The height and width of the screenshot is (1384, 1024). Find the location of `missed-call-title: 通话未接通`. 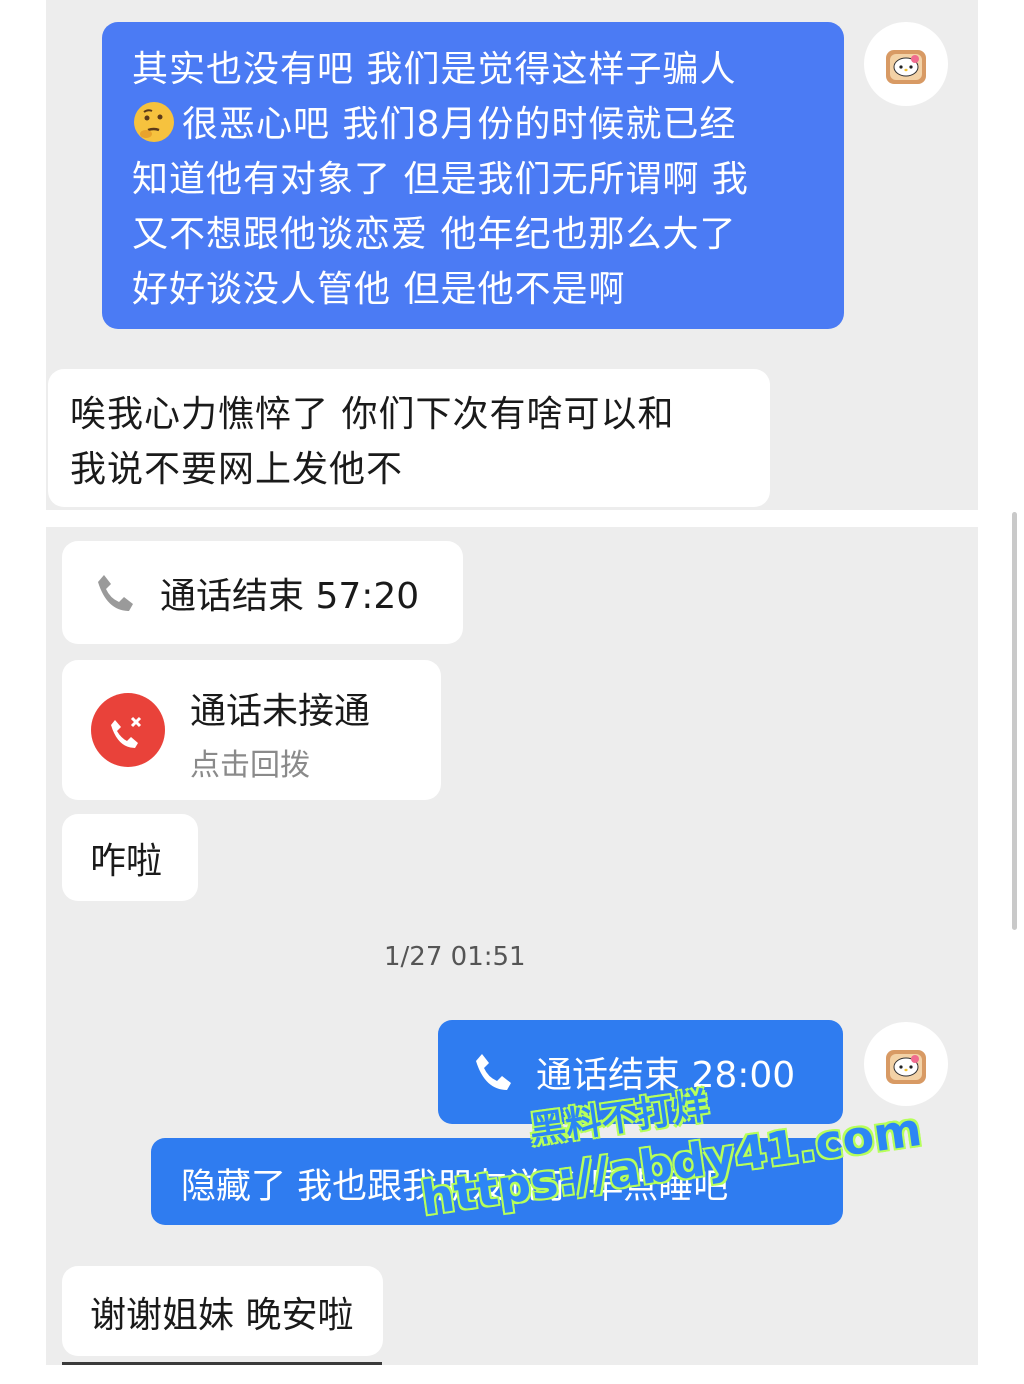

missed-call-title: 通话未接通 is located at coordinates (280, 711).